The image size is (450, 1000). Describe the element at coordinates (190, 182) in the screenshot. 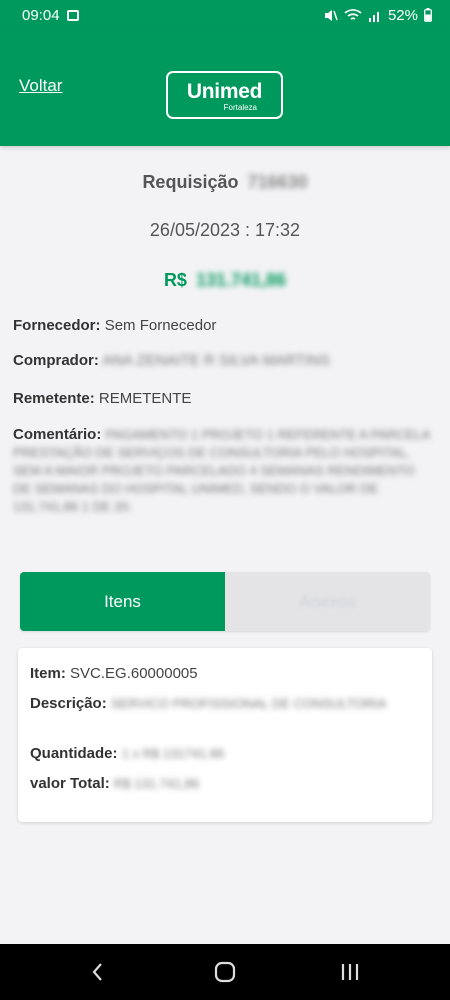

I see `request-title-label: Requisição` at that location.